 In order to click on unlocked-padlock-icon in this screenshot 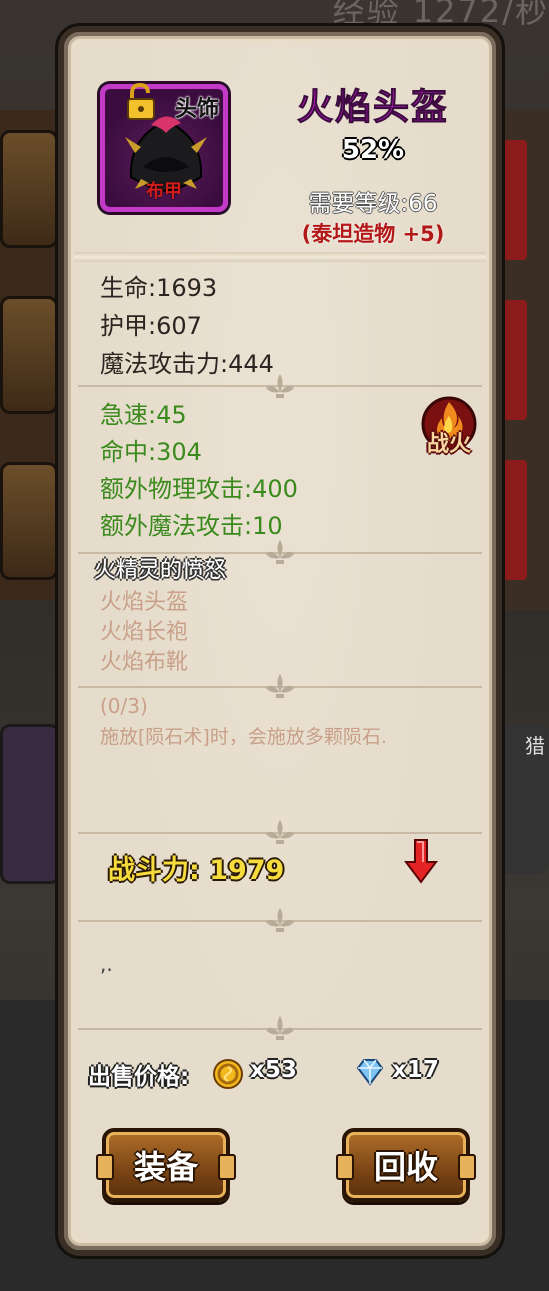, I will do `click(144, 102)`.